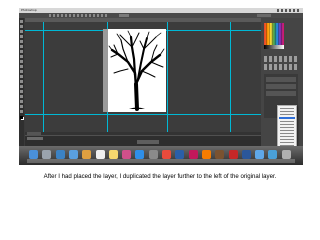  I want to click on mail-icon, so click(73, 154).